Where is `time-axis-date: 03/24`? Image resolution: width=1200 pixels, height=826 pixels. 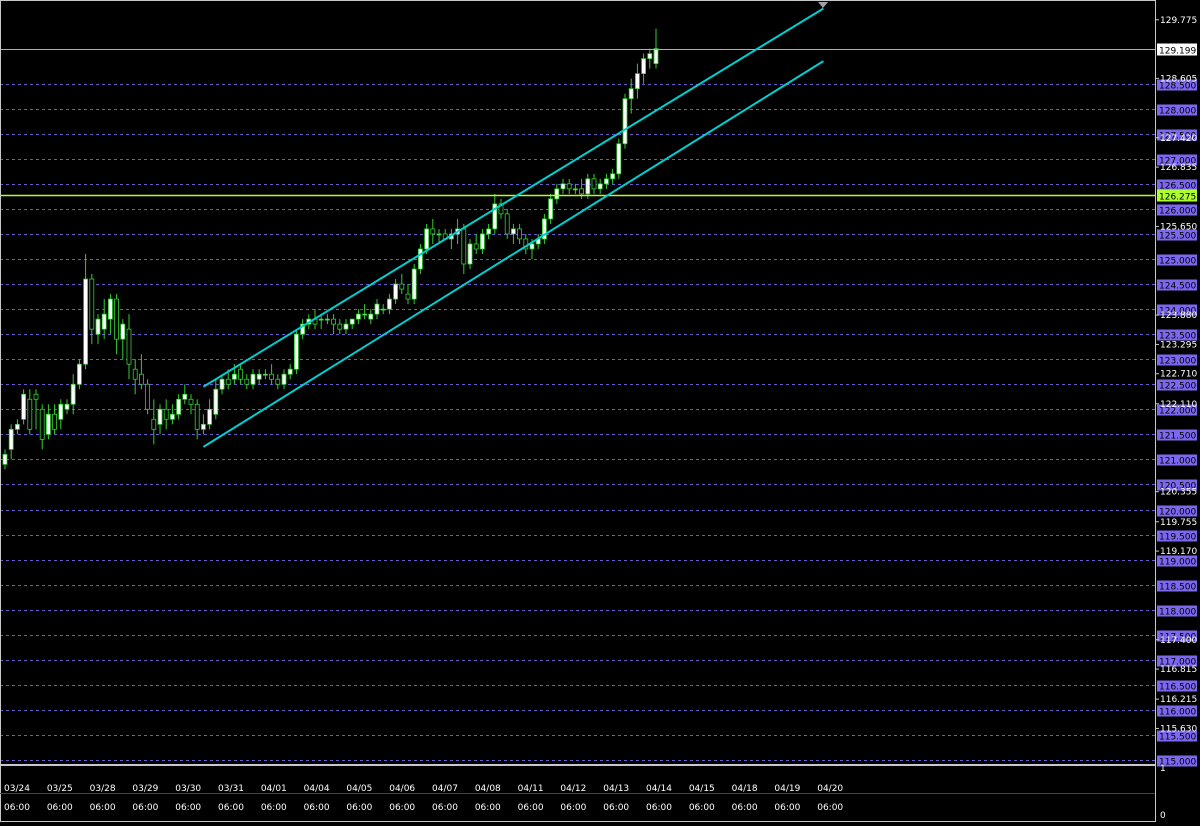 time-axis-date: 03/24 is located at coordinates (17, 789).